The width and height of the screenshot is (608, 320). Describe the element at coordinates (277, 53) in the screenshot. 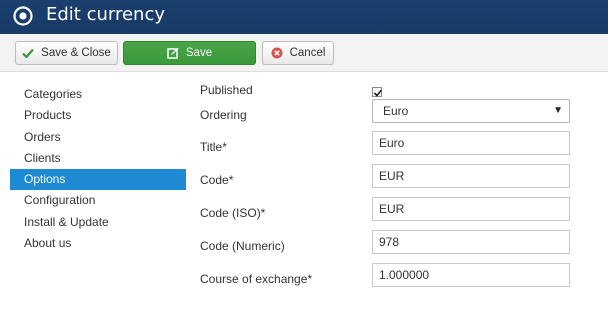

I see `cancel-circle-icon` at that location.